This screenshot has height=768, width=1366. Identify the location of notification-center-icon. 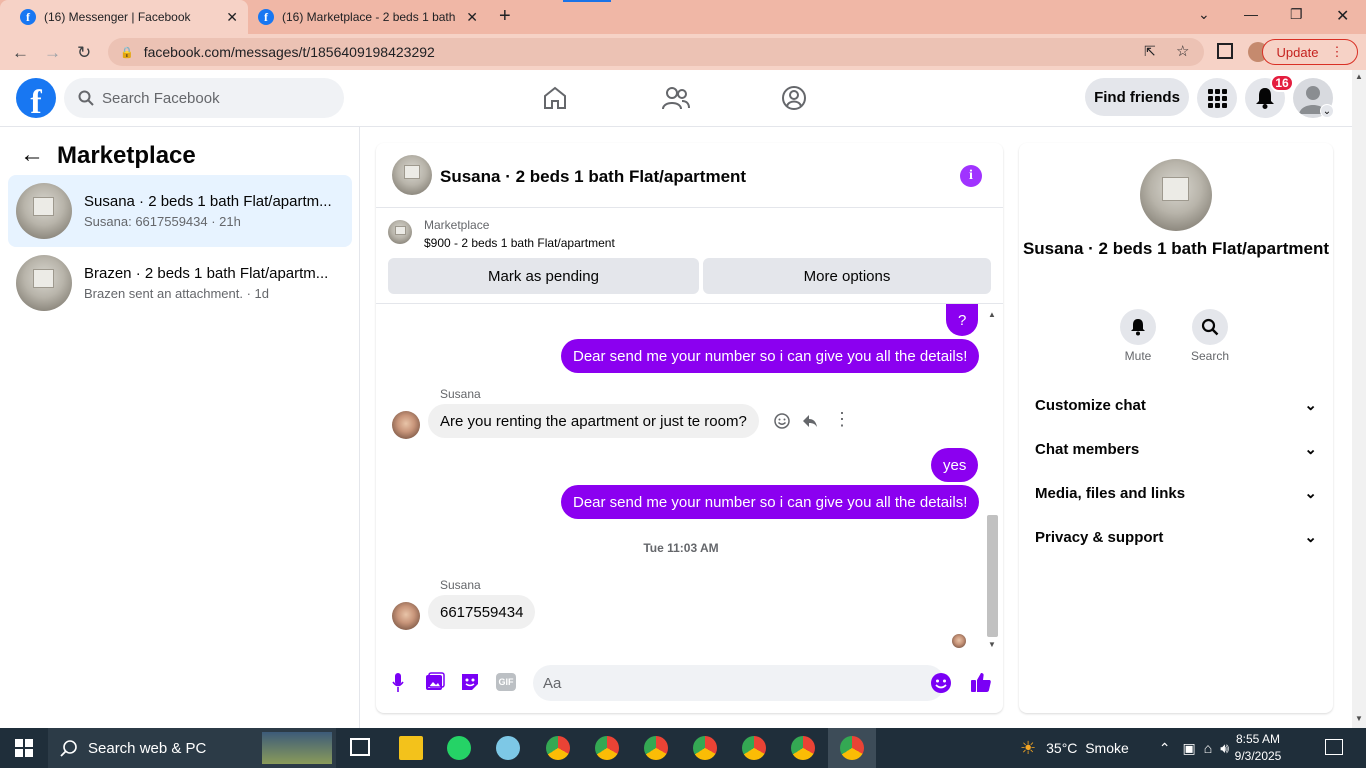
(1334, 747).